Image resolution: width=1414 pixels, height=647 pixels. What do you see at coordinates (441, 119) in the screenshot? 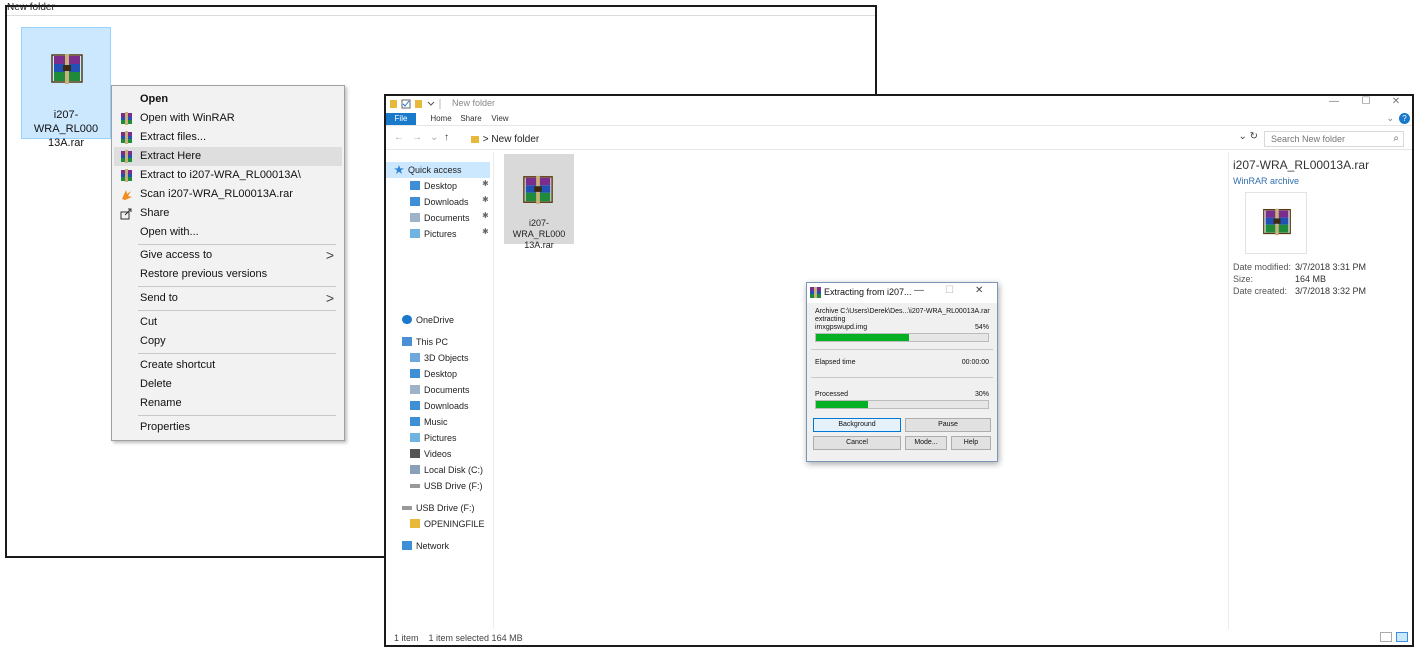
I see `tab-home: Home` at bounding box center [441, 119].